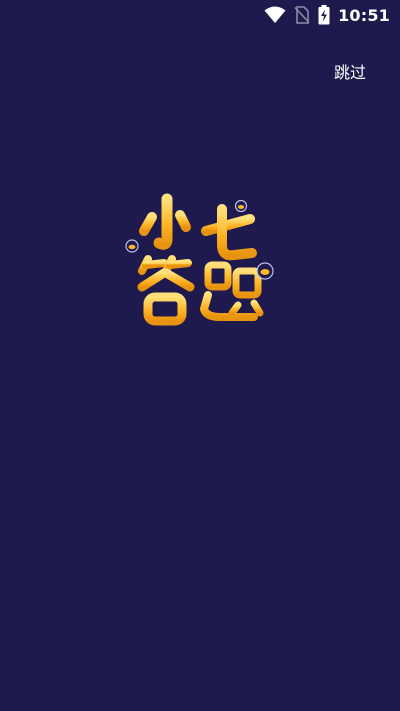  What do you see at coordinates (200, 15) in the screenshot?
I see `status-bar: 10:51` at bounding box center [200, 15].